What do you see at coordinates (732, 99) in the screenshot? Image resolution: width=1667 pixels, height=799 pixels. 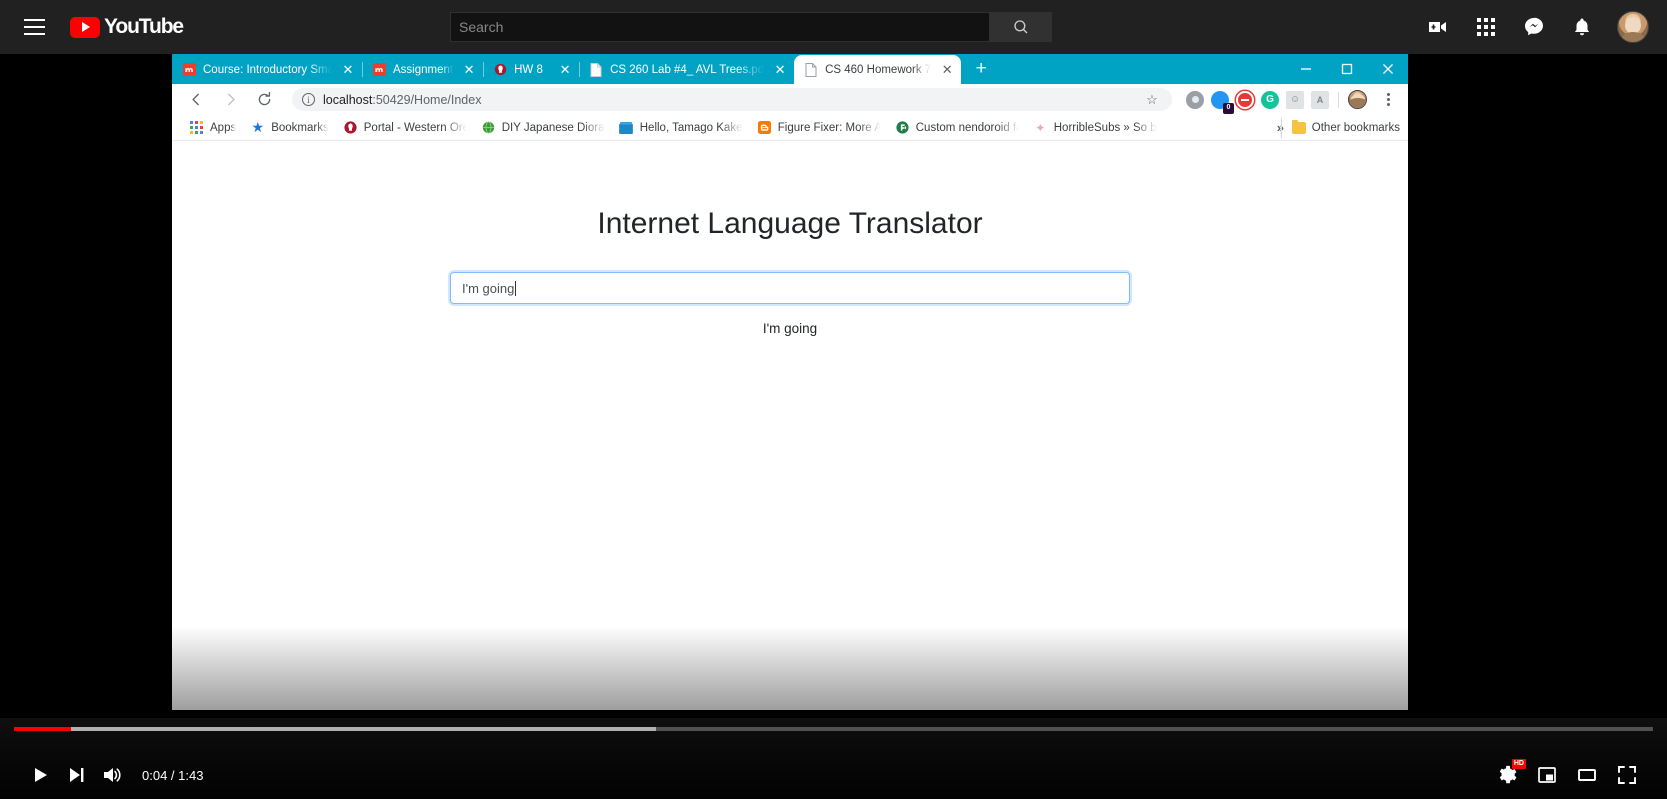 I see `address-bar: i localhost:50429/Home/Index ☆` at bounding box center [732, 99].